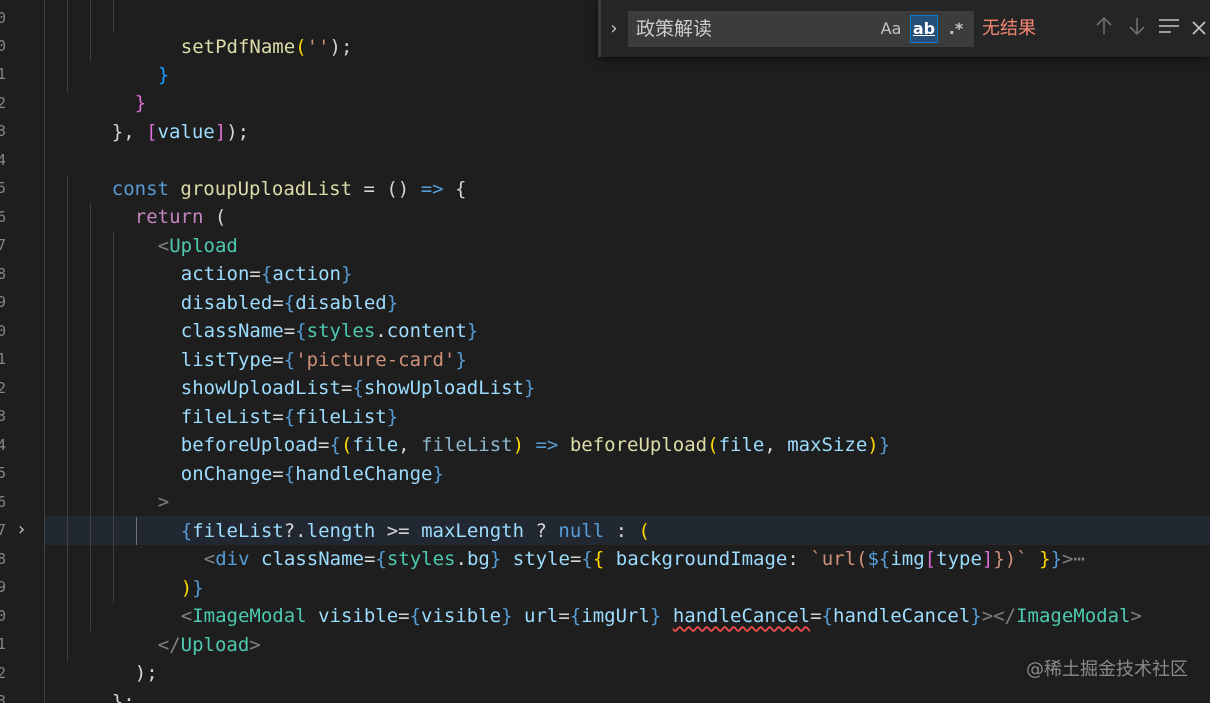  I want to click on next-match-arrow-down-icon, so click(1137, 29).